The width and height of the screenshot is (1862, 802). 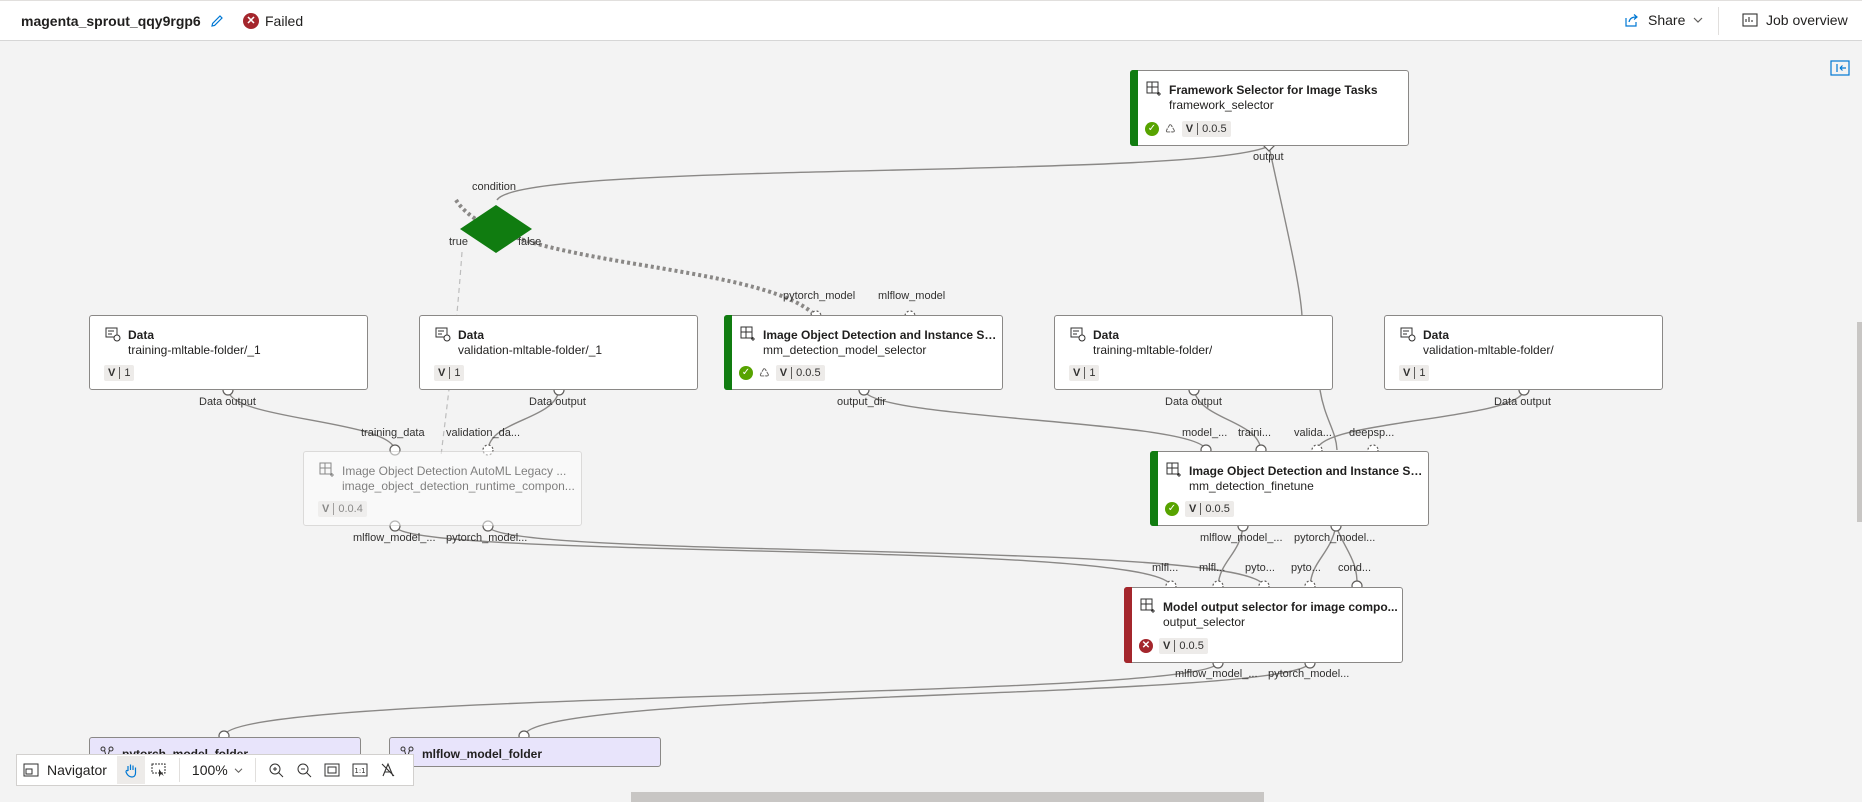 I want to click on reuse-icon: ♺, so click(x=764, y=373).